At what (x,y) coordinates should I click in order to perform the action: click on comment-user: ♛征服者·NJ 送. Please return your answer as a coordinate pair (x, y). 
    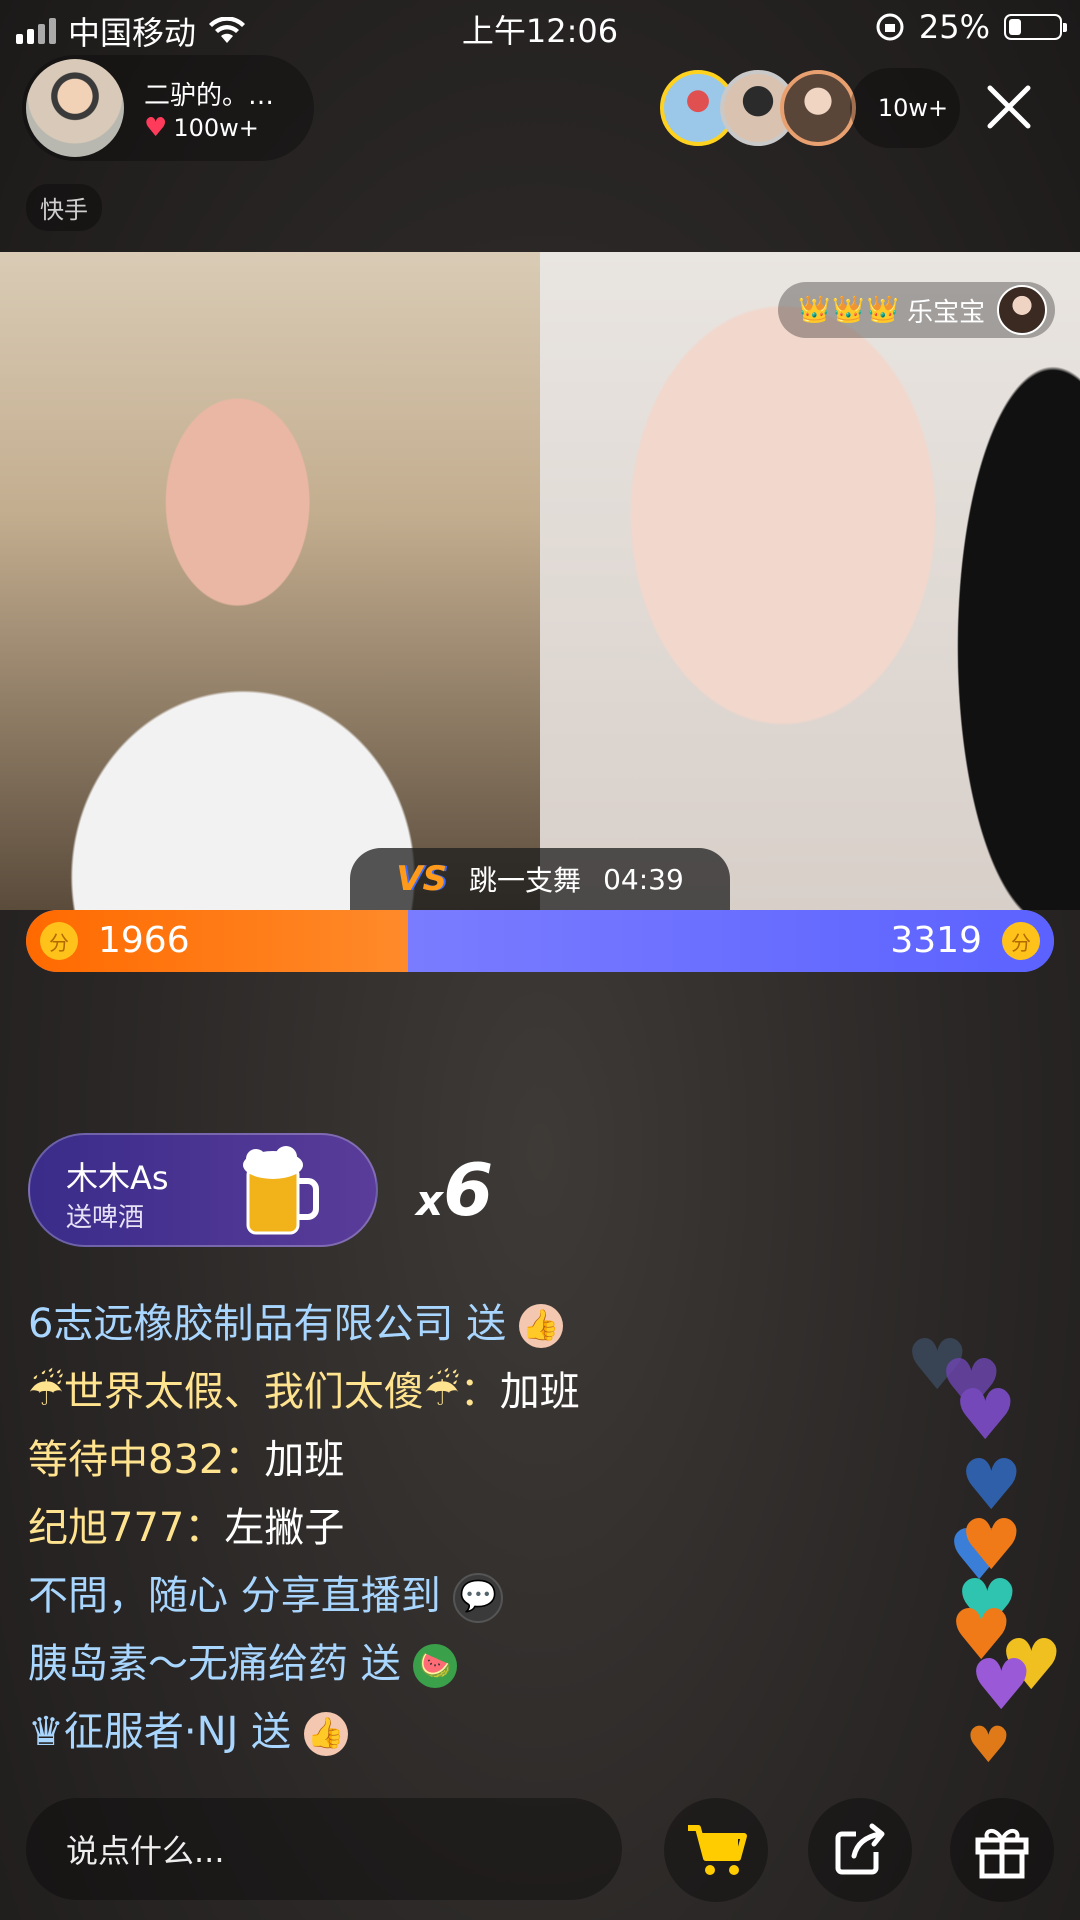
    Looking at the image, I should click on (160, 1732).